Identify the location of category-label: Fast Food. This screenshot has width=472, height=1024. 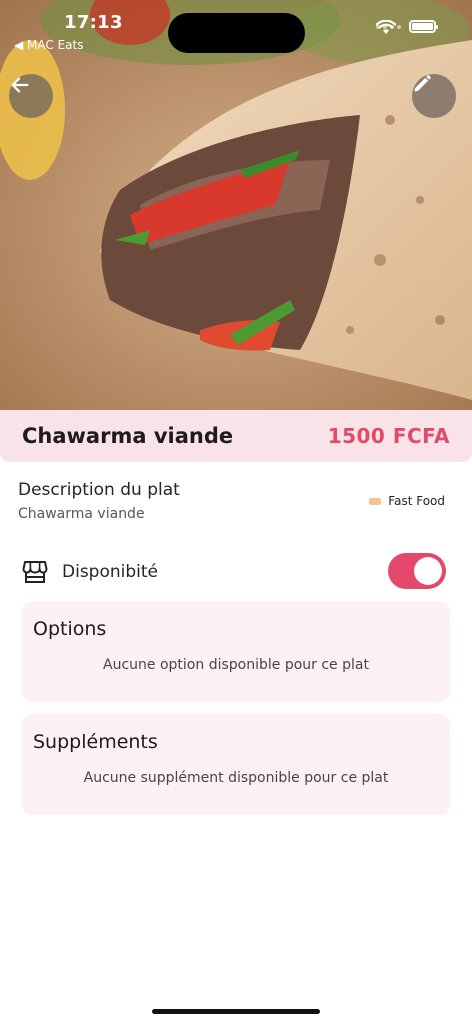
(416, 501).